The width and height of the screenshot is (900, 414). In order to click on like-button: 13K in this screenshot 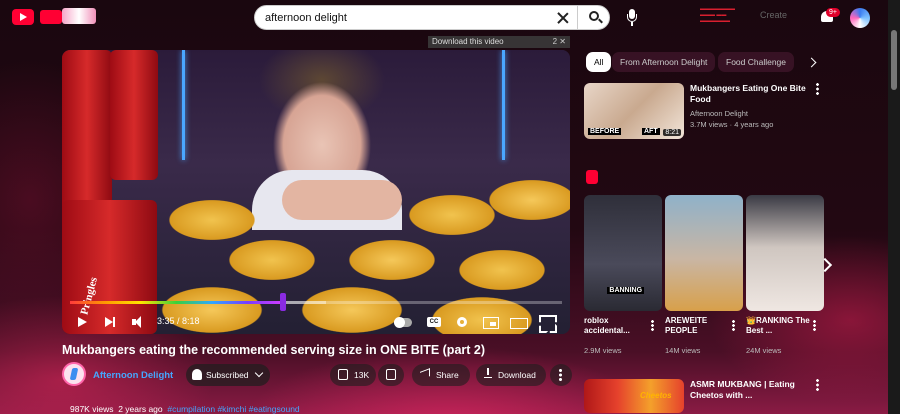, I will do `click(353, 375)`.